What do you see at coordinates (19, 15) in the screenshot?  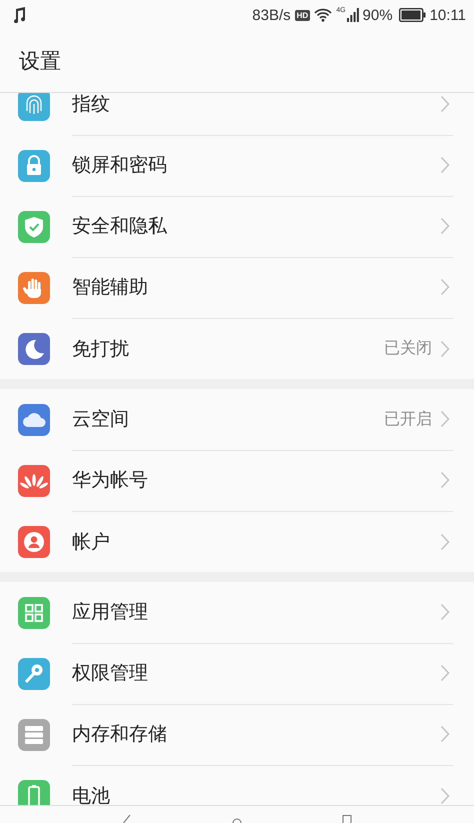 I see `music-note-icon` at bounding box center [19, 15].